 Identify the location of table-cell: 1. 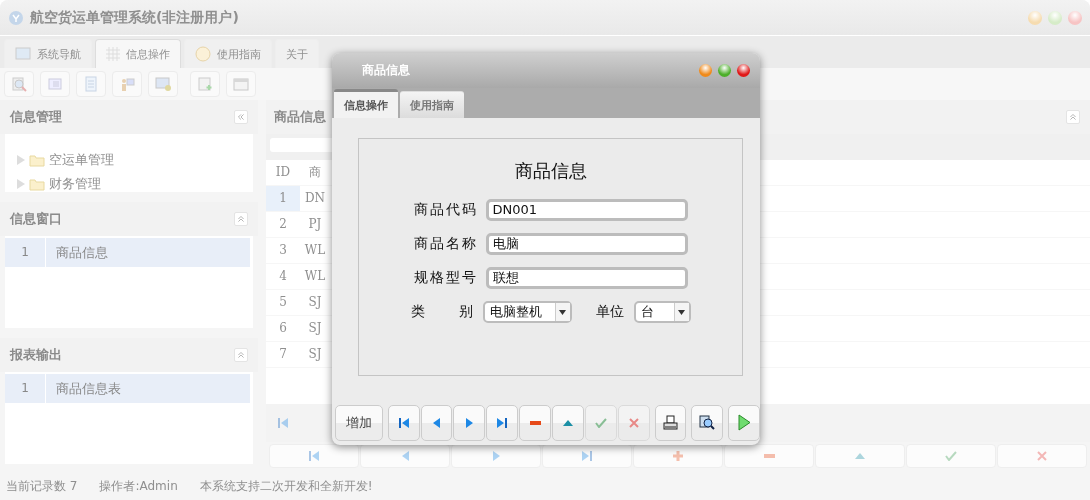
(283, 198).